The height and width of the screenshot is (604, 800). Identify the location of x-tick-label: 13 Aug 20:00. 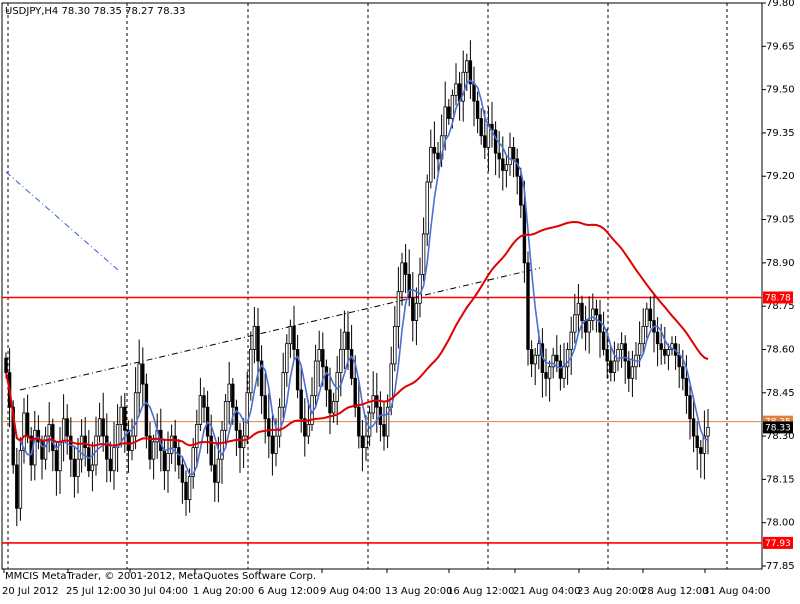
(418, 591).